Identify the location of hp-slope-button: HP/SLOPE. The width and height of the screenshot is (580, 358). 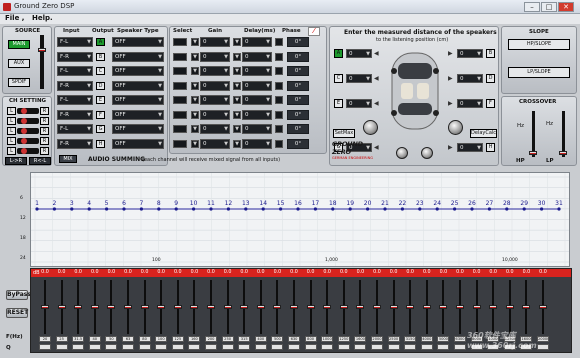
(539, 44).